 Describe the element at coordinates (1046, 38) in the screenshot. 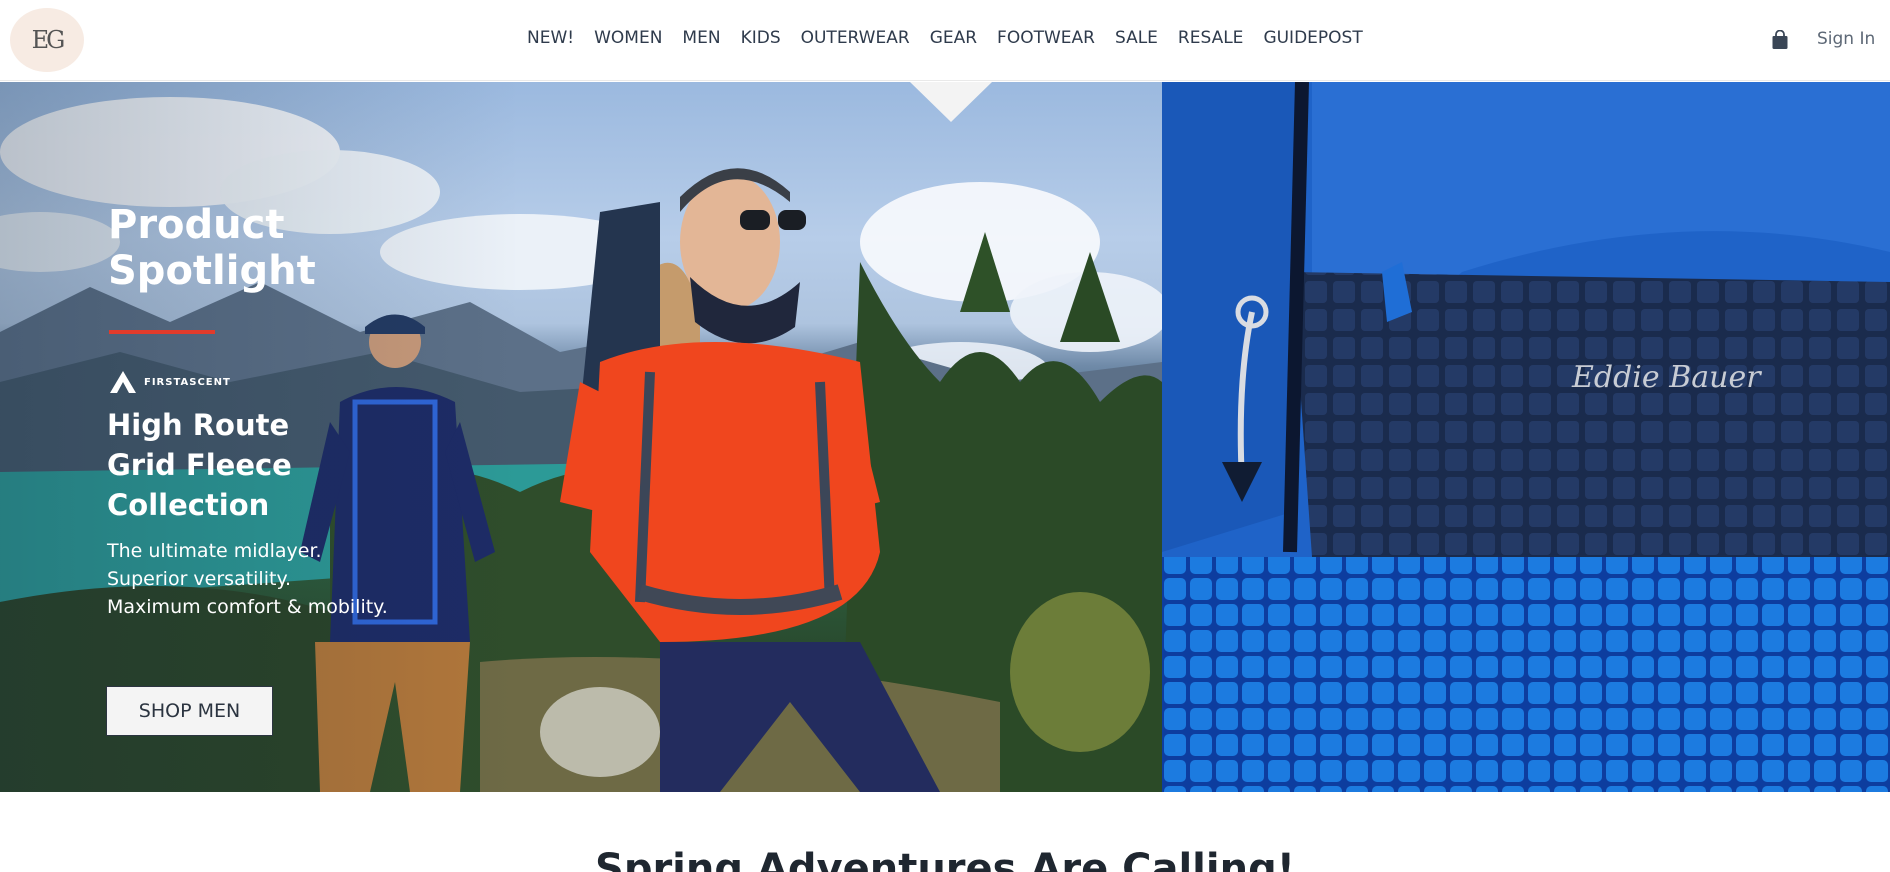

I see `nav-item-footwear: FOOTWEAR` at that location.